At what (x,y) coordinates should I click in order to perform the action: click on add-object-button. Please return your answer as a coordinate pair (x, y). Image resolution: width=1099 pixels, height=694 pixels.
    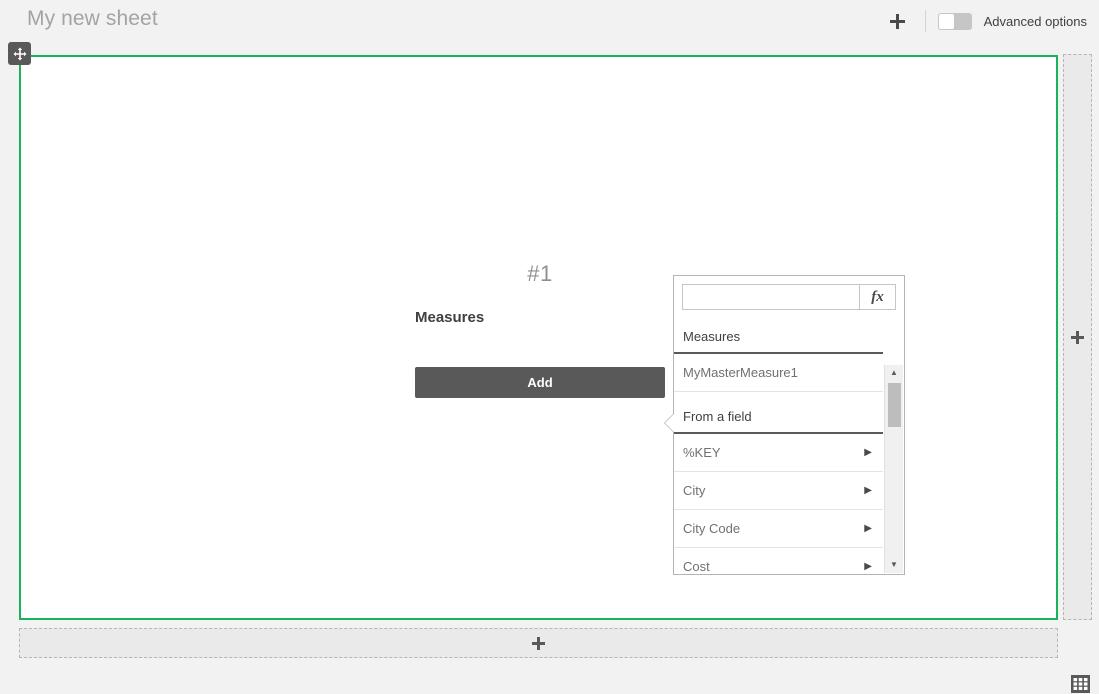
    Looking at the image, I should click on (898, 21).